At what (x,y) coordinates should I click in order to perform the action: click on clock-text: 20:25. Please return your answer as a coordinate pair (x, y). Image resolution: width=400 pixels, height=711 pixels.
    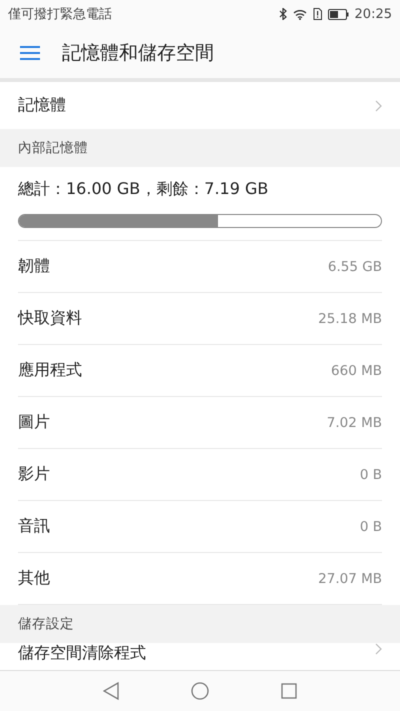
    Looking at the image, I should click on (373, 14).